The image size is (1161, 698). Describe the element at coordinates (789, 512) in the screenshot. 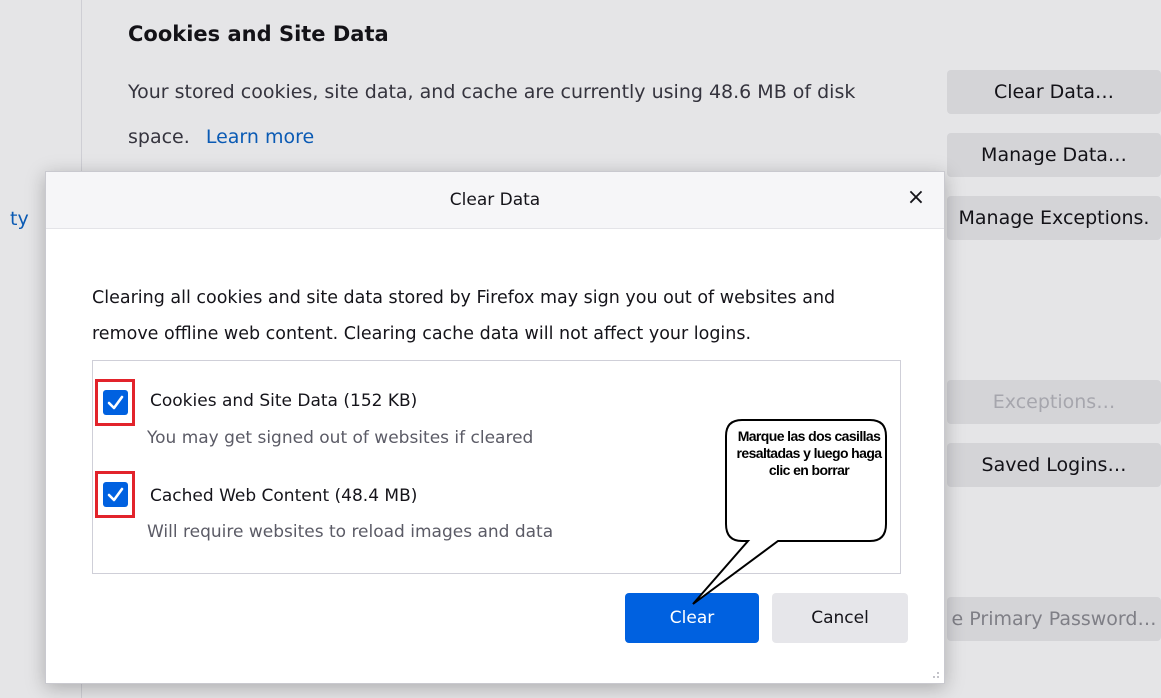

I see `callout-bubble` at that location.